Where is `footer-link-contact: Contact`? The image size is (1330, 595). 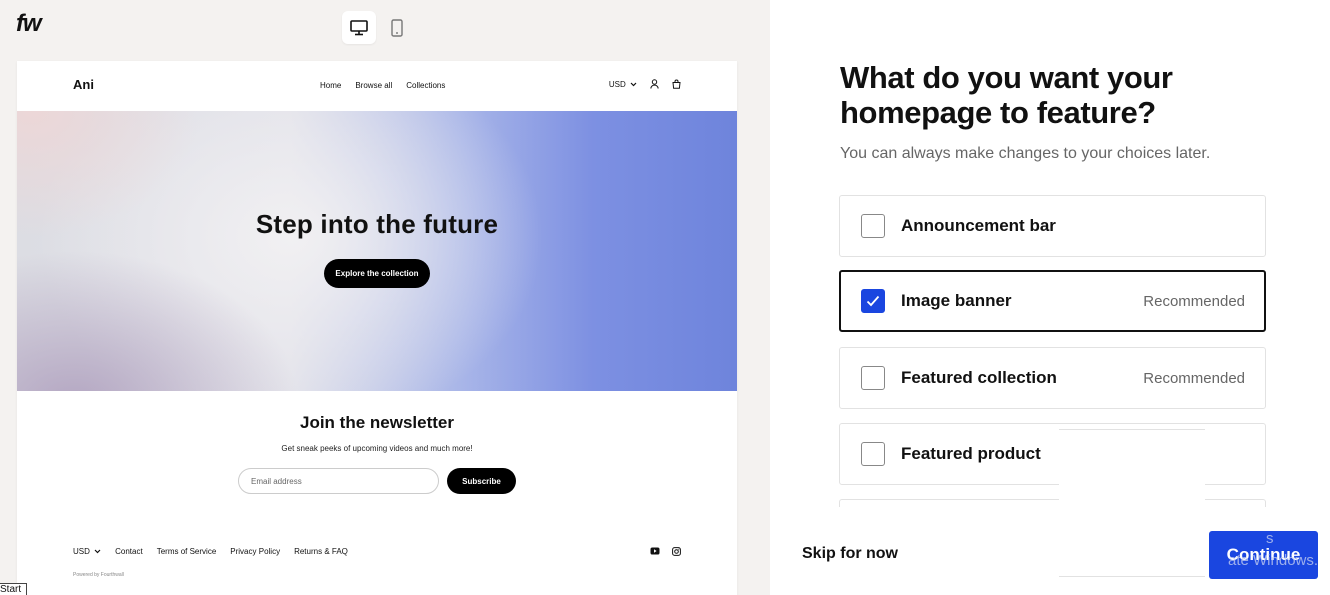
footer-link-contact: Contact is located at coordinates (129, 551).